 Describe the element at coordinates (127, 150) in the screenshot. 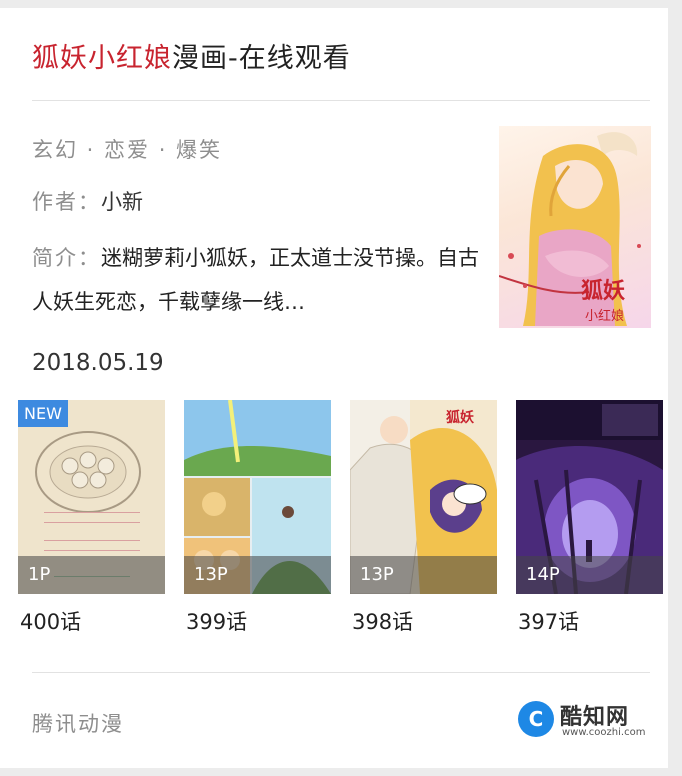

I see `genre-tags: 玄幻 · 恋爱 · 爆笑` at that location.